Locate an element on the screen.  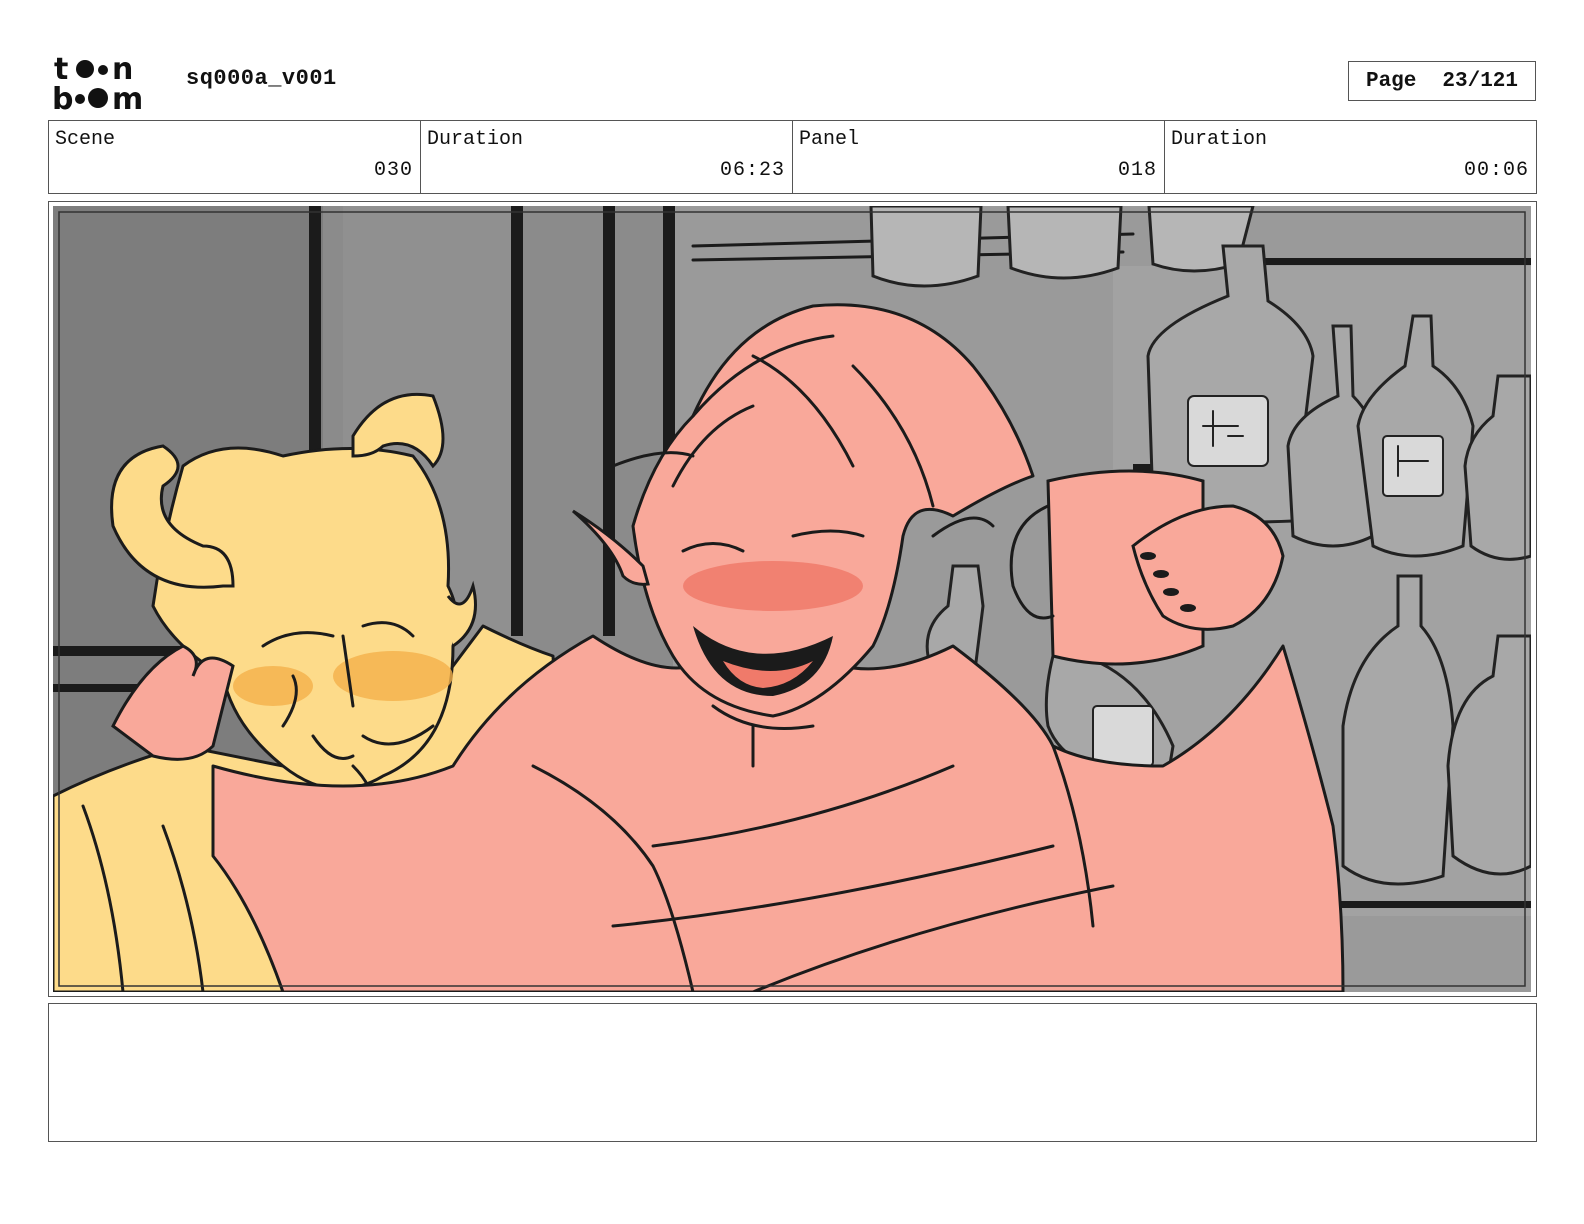
scene-field: Scene 030 is located at coordinates (235, 157).